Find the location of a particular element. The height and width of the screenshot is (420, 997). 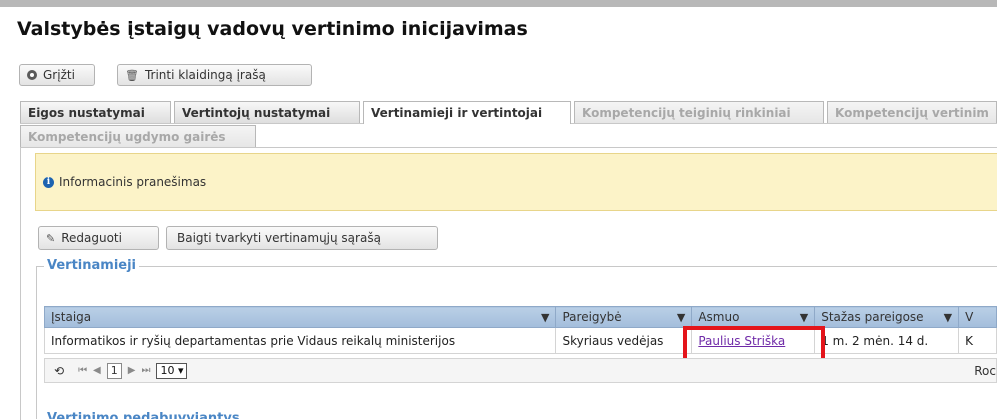

pencil-icon: ✎ is located at coordinates (51, 238).